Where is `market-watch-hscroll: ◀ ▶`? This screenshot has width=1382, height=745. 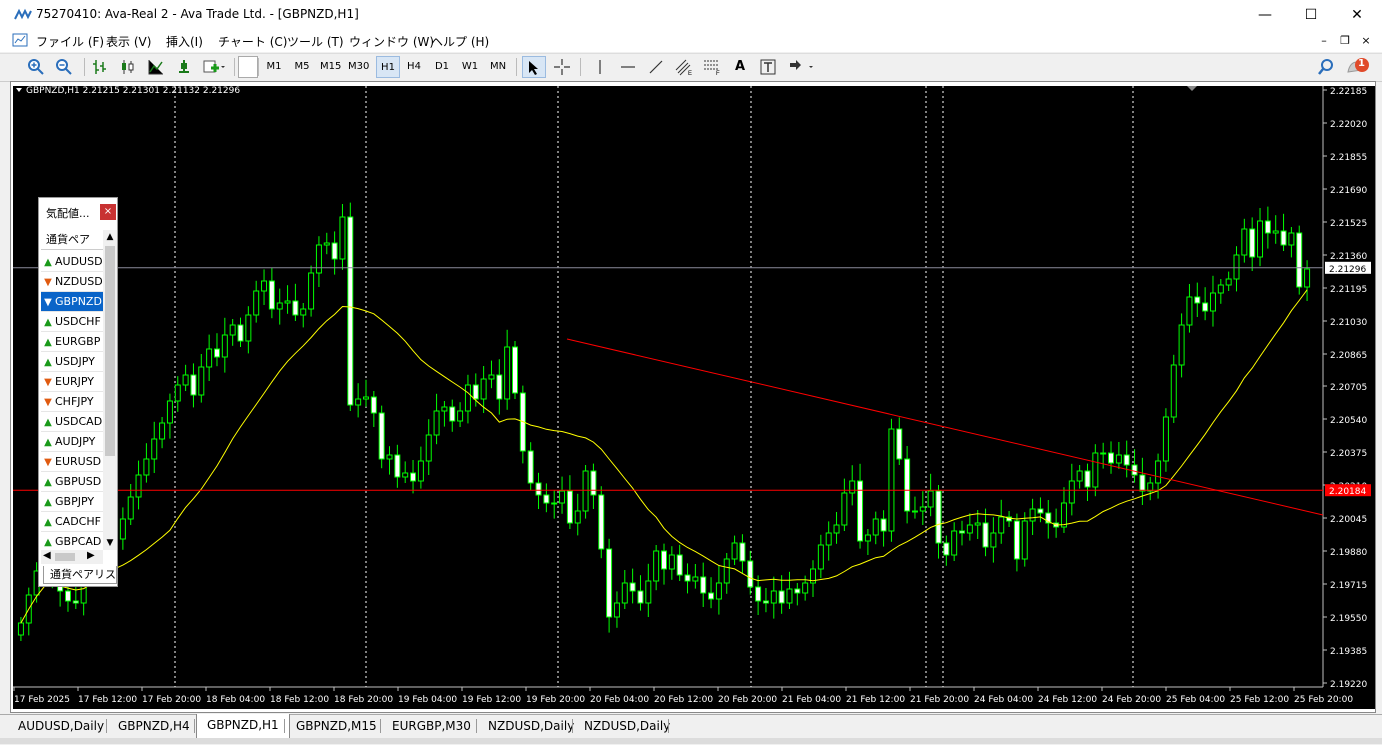 market-watch-hscroll: ◀ ▶ is located at coordinates (72, 557).